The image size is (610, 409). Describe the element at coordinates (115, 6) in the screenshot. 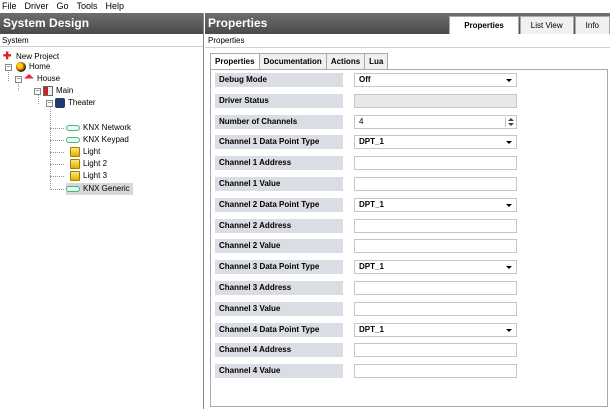

I see `menu-help: Help` at that location.